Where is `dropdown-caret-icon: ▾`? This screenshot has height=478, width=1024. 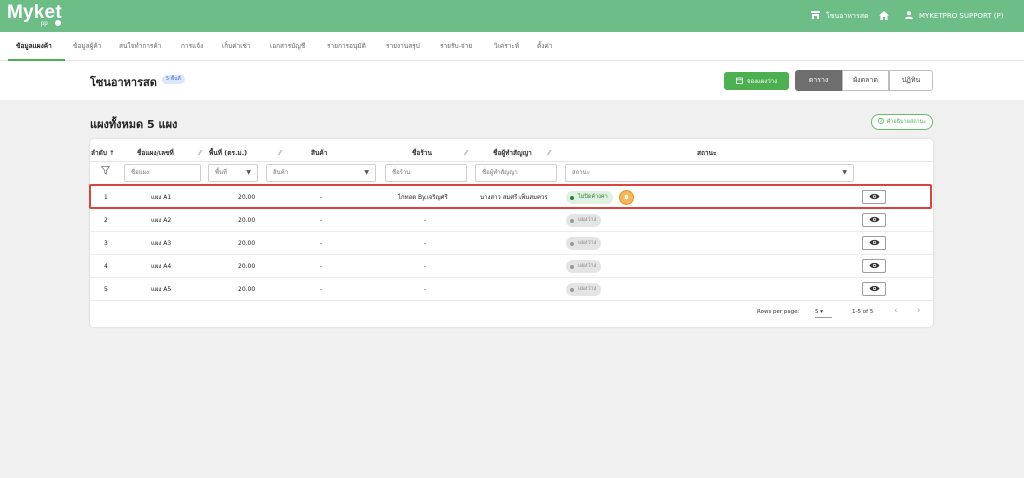
dropdown-caret-icon: ▾ is located at coordinates (822, 312).